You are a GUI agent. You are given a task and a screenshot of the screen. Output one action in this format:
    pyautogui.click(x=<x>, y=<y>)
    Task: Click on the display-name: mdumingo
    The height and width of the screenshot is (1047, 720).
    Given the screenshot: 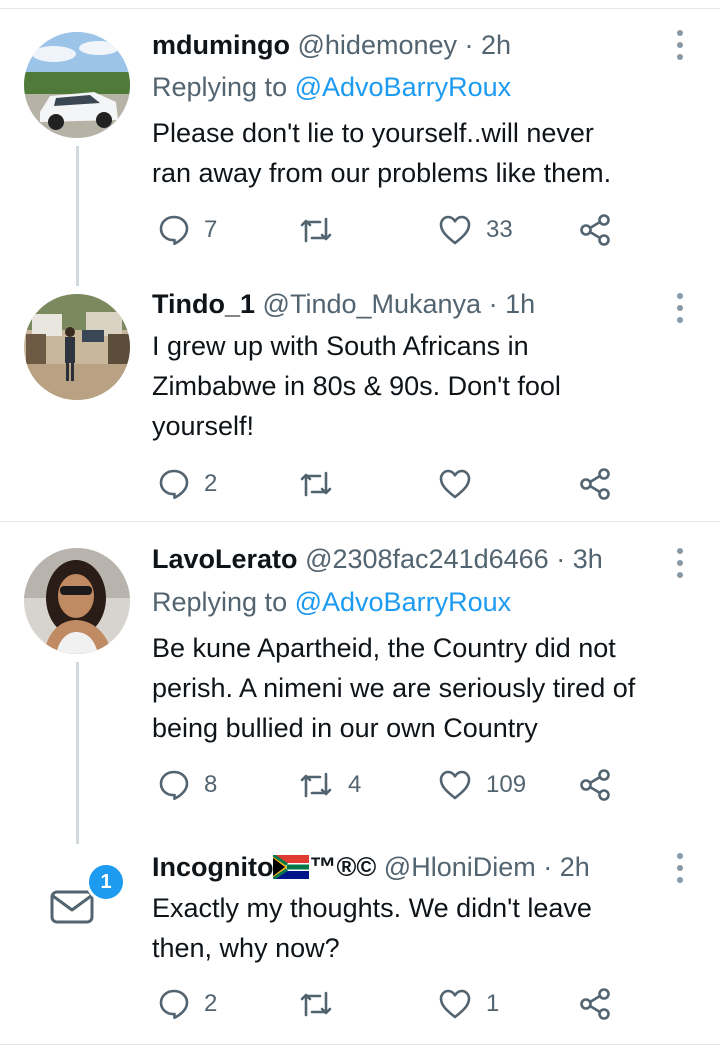 What is the action you would take?
    pyautogui.click(x=221, y=45)
    